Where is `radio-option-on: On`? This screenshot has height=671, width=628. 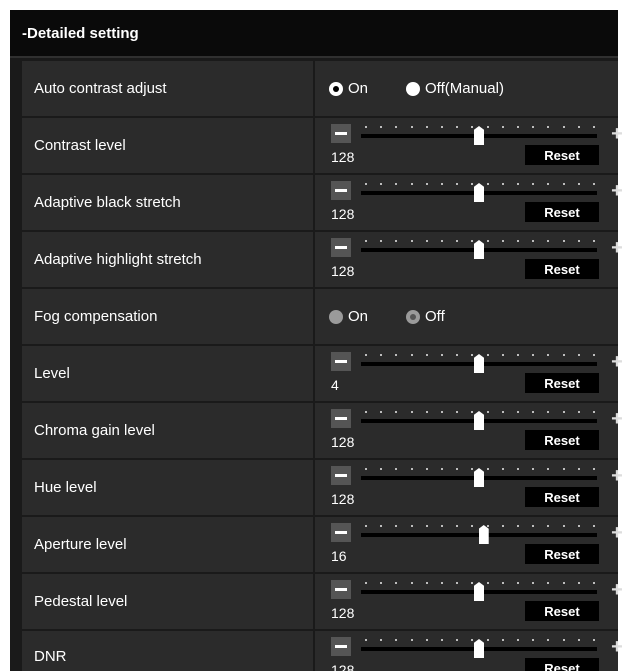
radio-option-on: On is located at coordinates (348, 88).